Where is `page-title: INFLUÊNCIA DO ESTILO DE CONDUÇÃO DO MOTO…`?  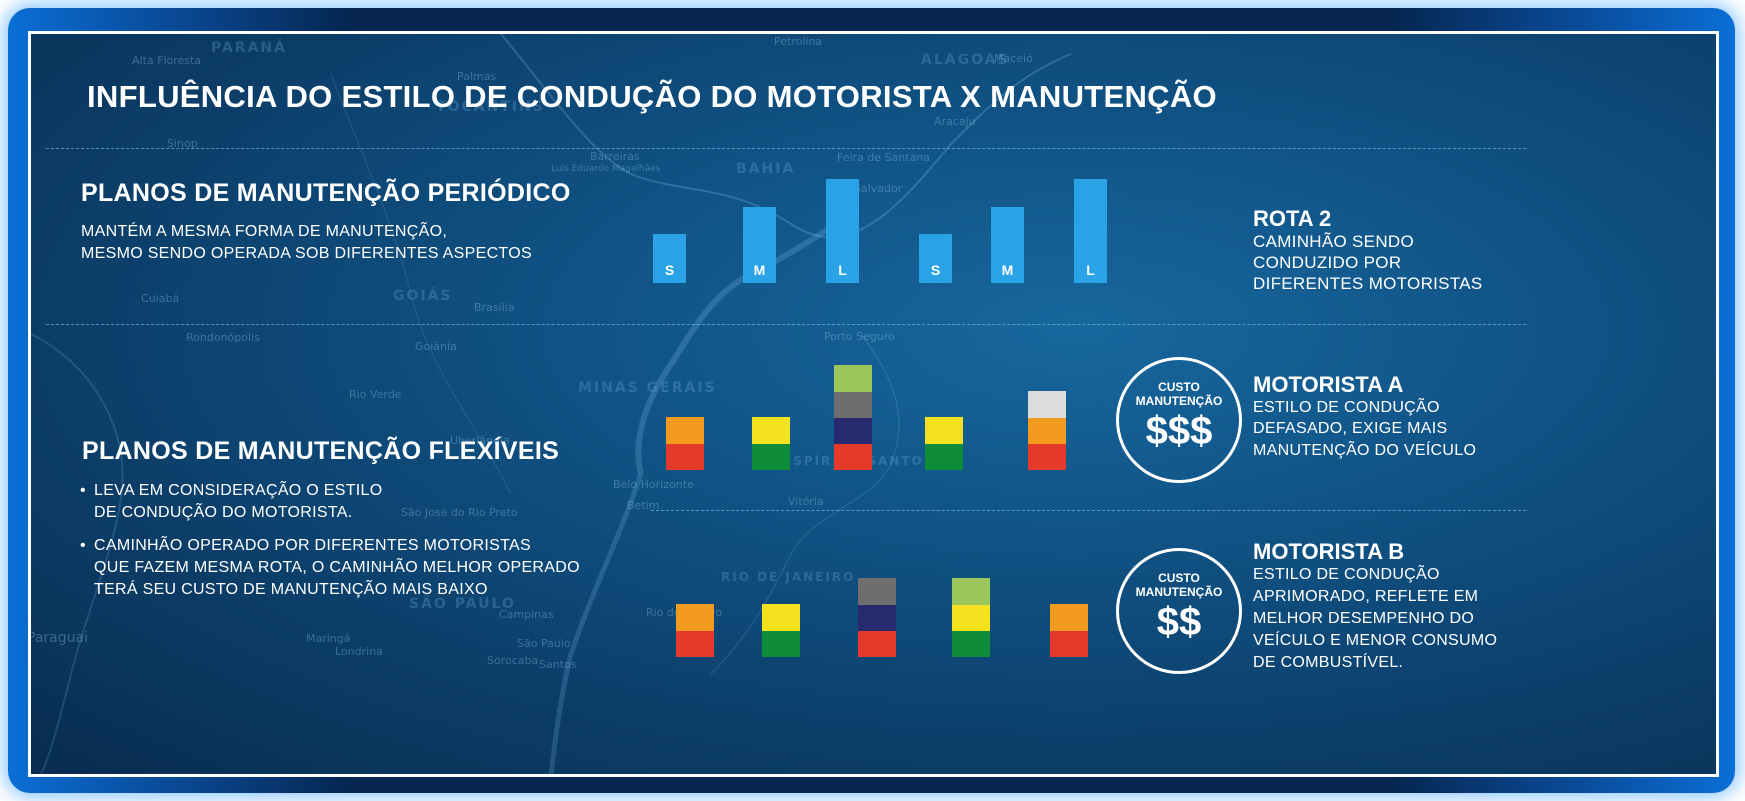 page-title: INFLUÊNCIA DO ESTILO DE CONDUÇÃO DO MOTO… is located at coordinates (652, 96).